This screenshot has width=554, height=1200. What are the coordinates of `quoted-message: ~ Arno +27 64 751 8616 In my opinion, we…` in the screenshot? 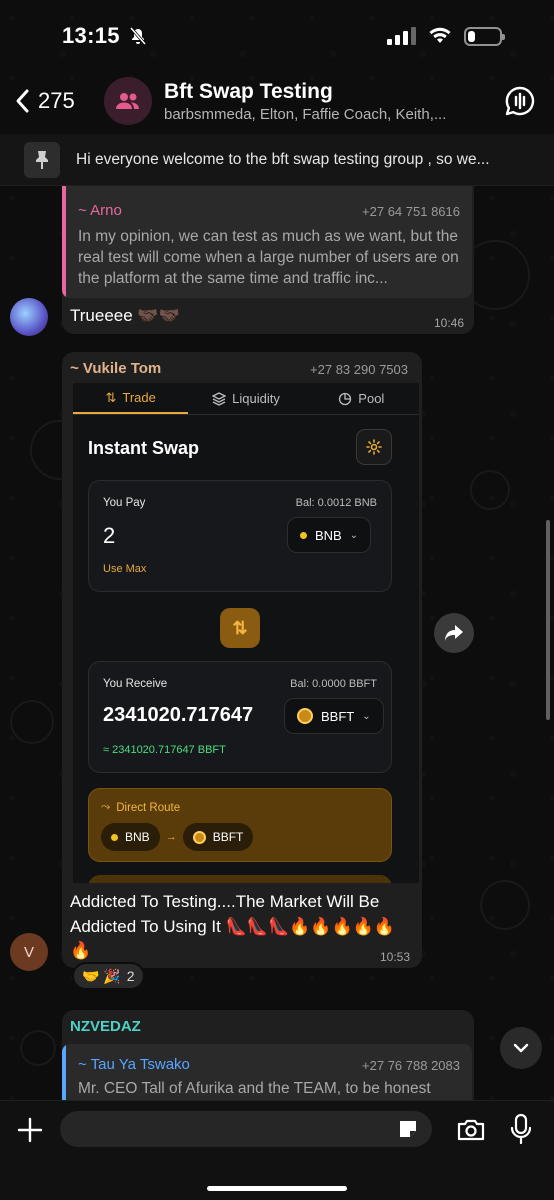 It's located at (267, 242).